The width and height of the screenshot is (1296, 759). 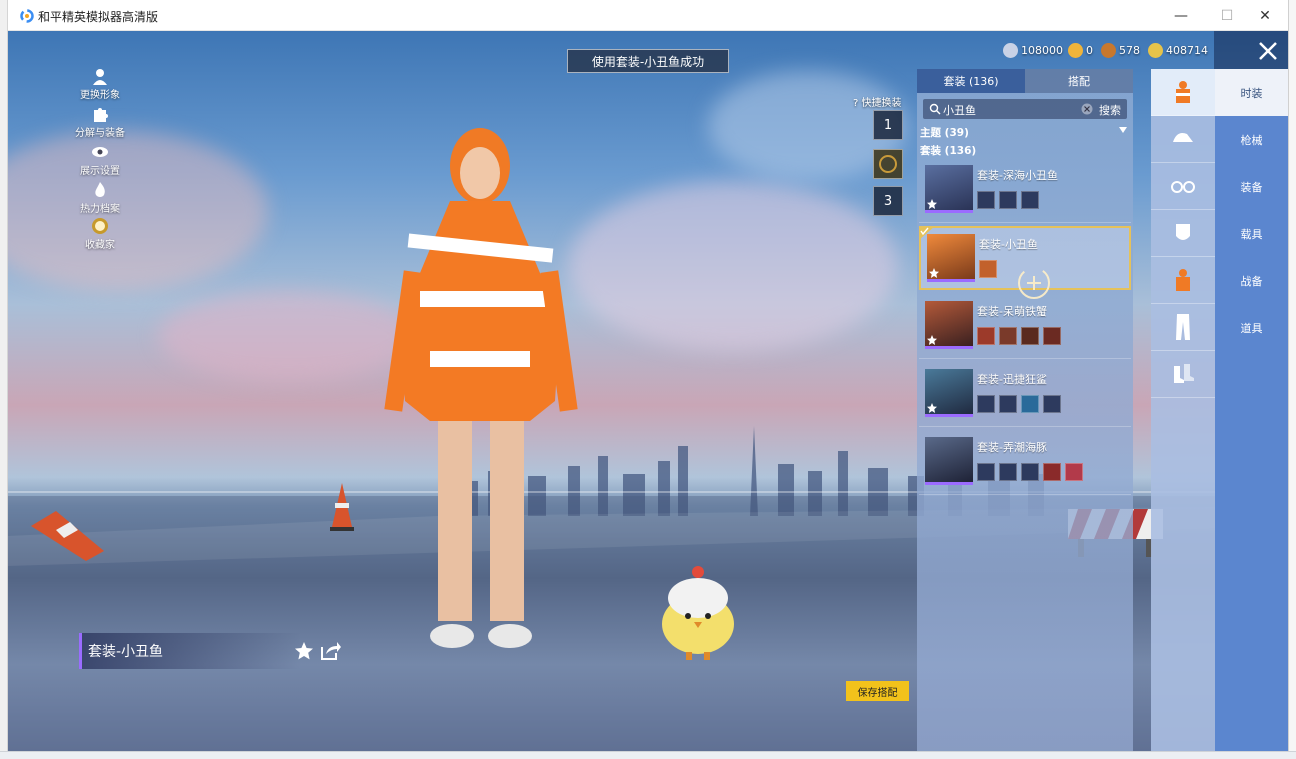 What do you see at coordinates (935, 109) in the screenshot?
I see `search-icon` at bounding box center [935, 109].